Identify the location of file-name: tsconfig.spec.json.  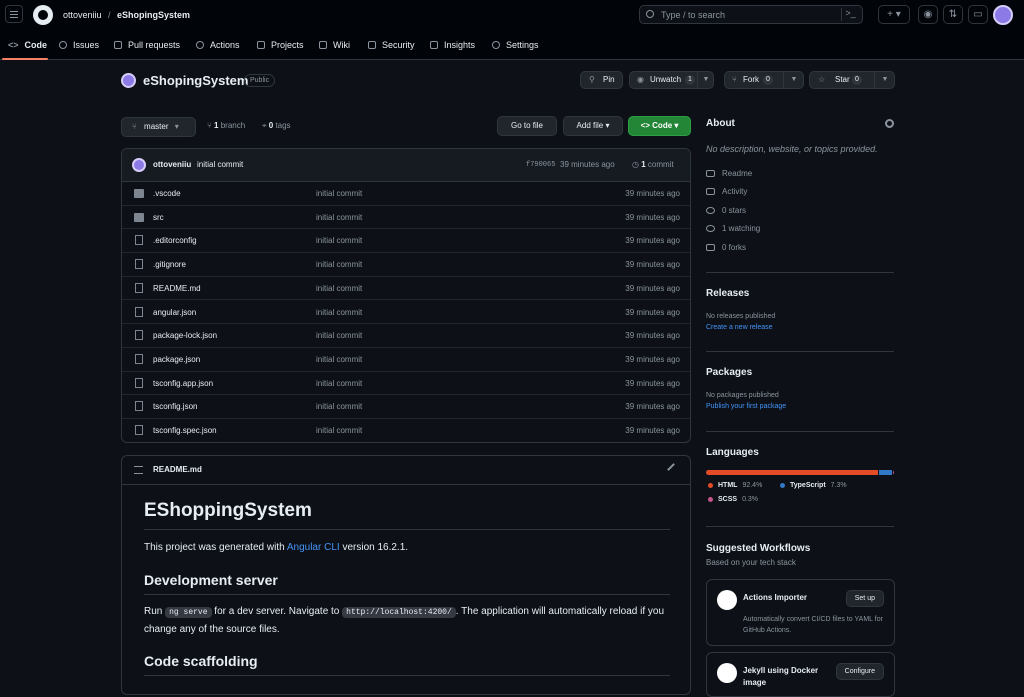
(185, 430).